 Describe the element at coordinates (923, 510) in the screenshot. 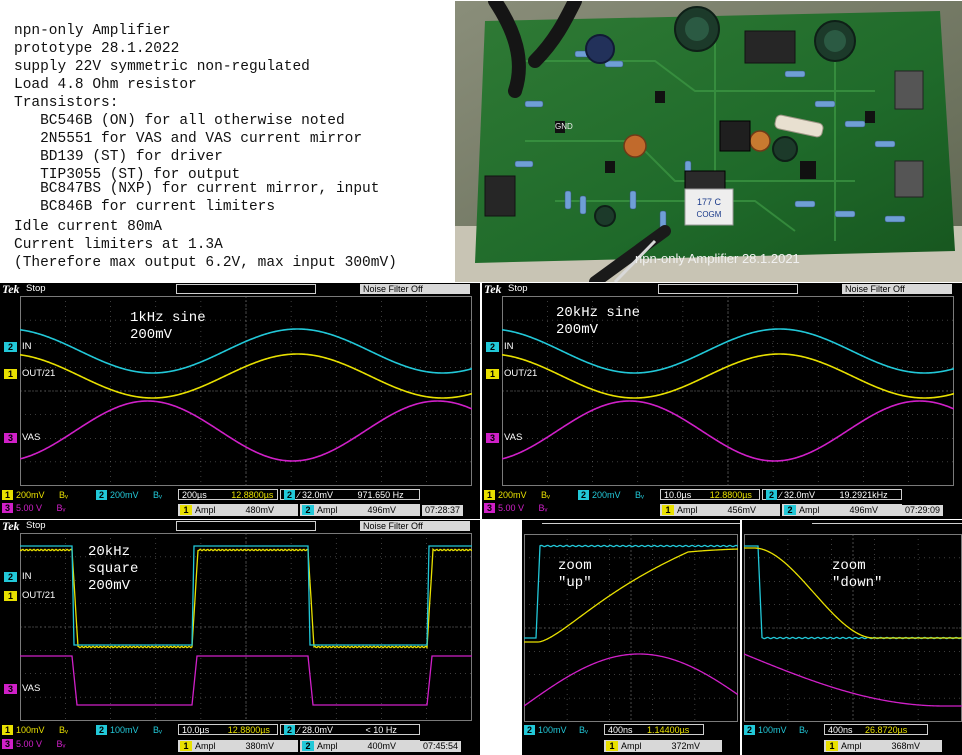

I see `timestamp: 07:29:09` at that location.